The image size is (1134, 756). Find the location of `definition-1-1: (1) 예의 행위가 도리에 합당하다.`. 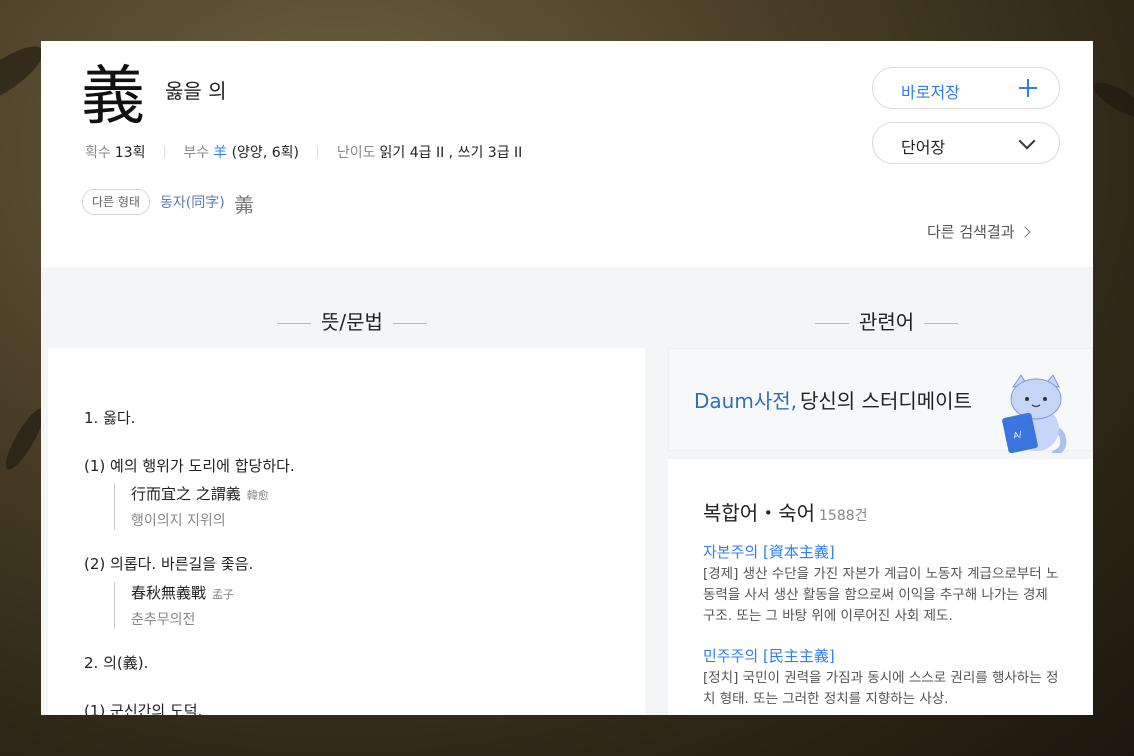

definition-1-1: (1) 예의 행위가 도리에 합당하다. is located at coordinates (189, 466).